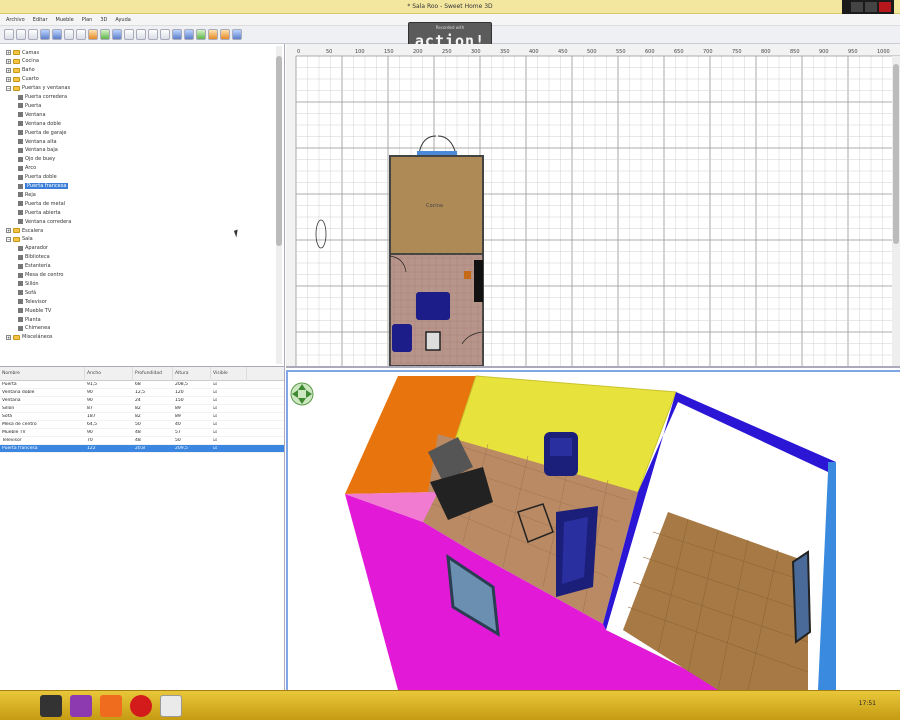  What do you see at coordinates (37, 177) in the screenshot?
I see `catalog-item: Puerta doble` at bounding box center [37, 177].